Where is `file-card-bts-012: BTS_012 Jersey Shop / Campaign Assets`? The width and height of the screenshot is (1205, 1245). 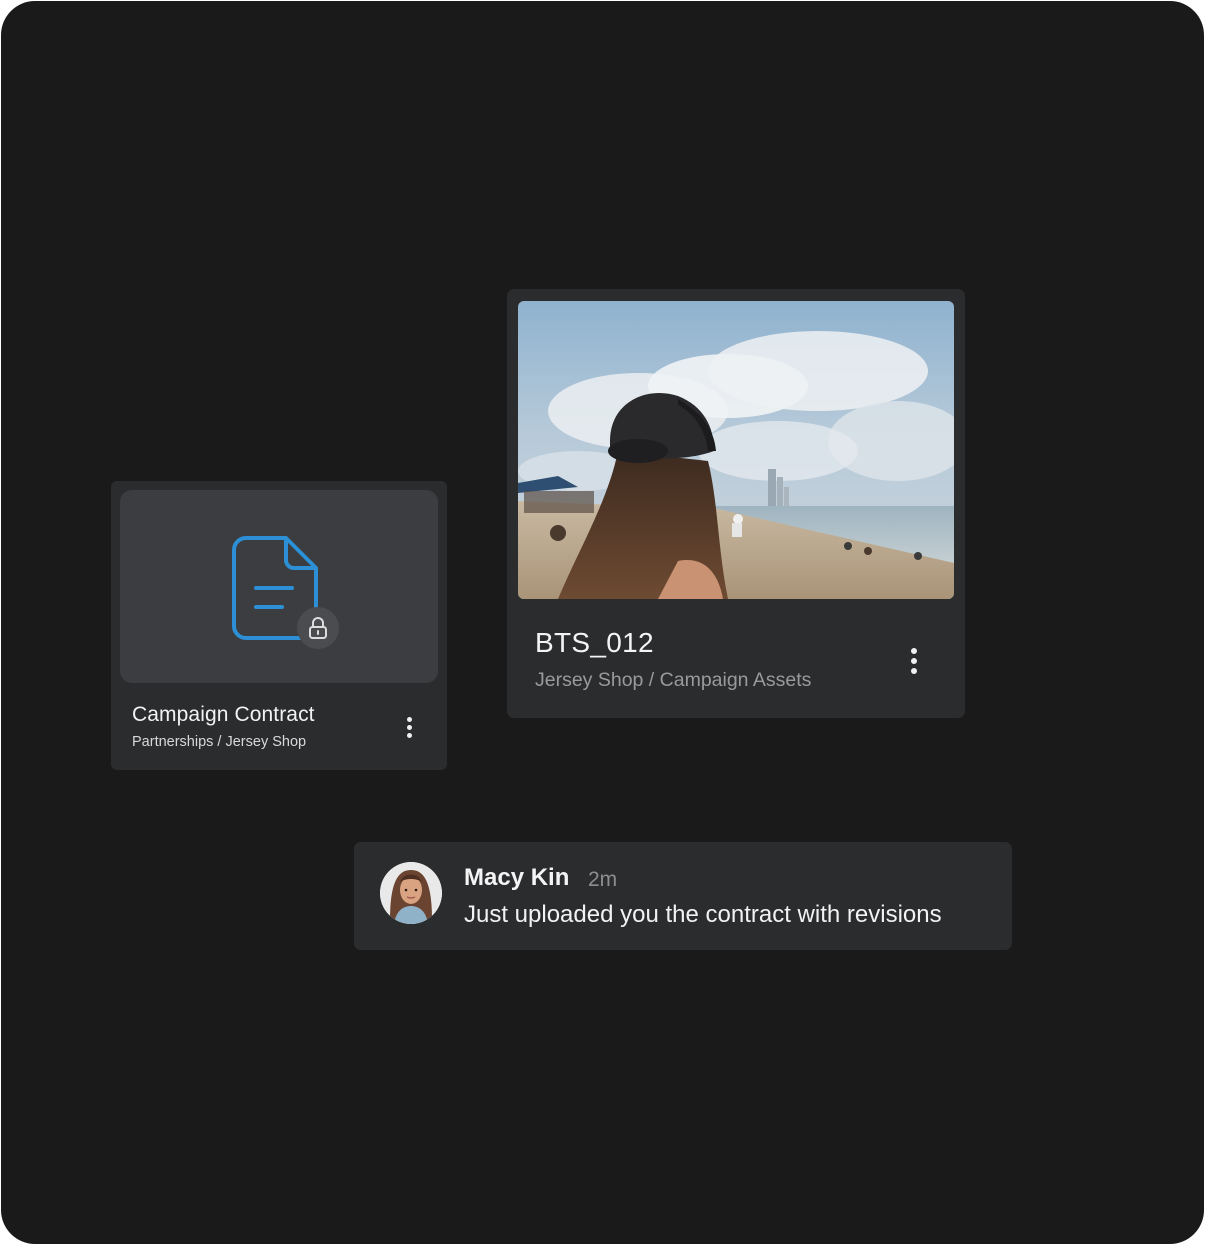 file-card-bts-012: BTS_012 Jersey Shop / Campaign Assets is located at coordinates (736, 503).